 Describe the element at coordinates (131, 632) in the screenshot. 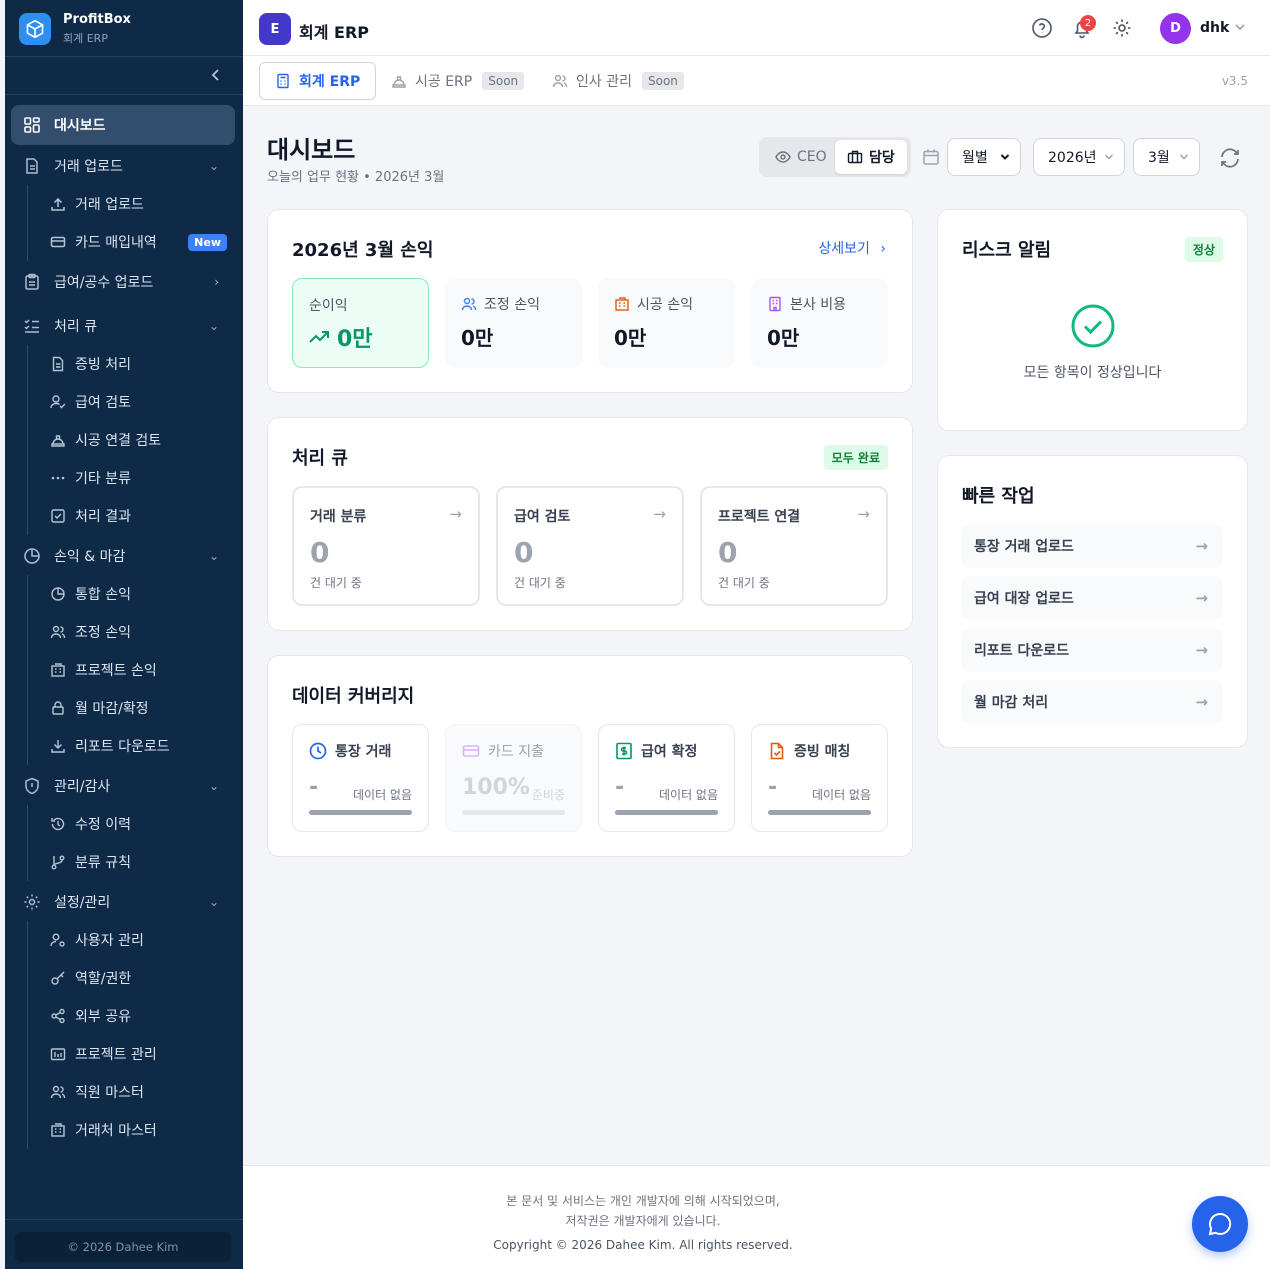

I see `sidebar-subitem-adjusted-pl: 조정 손익` at that location.